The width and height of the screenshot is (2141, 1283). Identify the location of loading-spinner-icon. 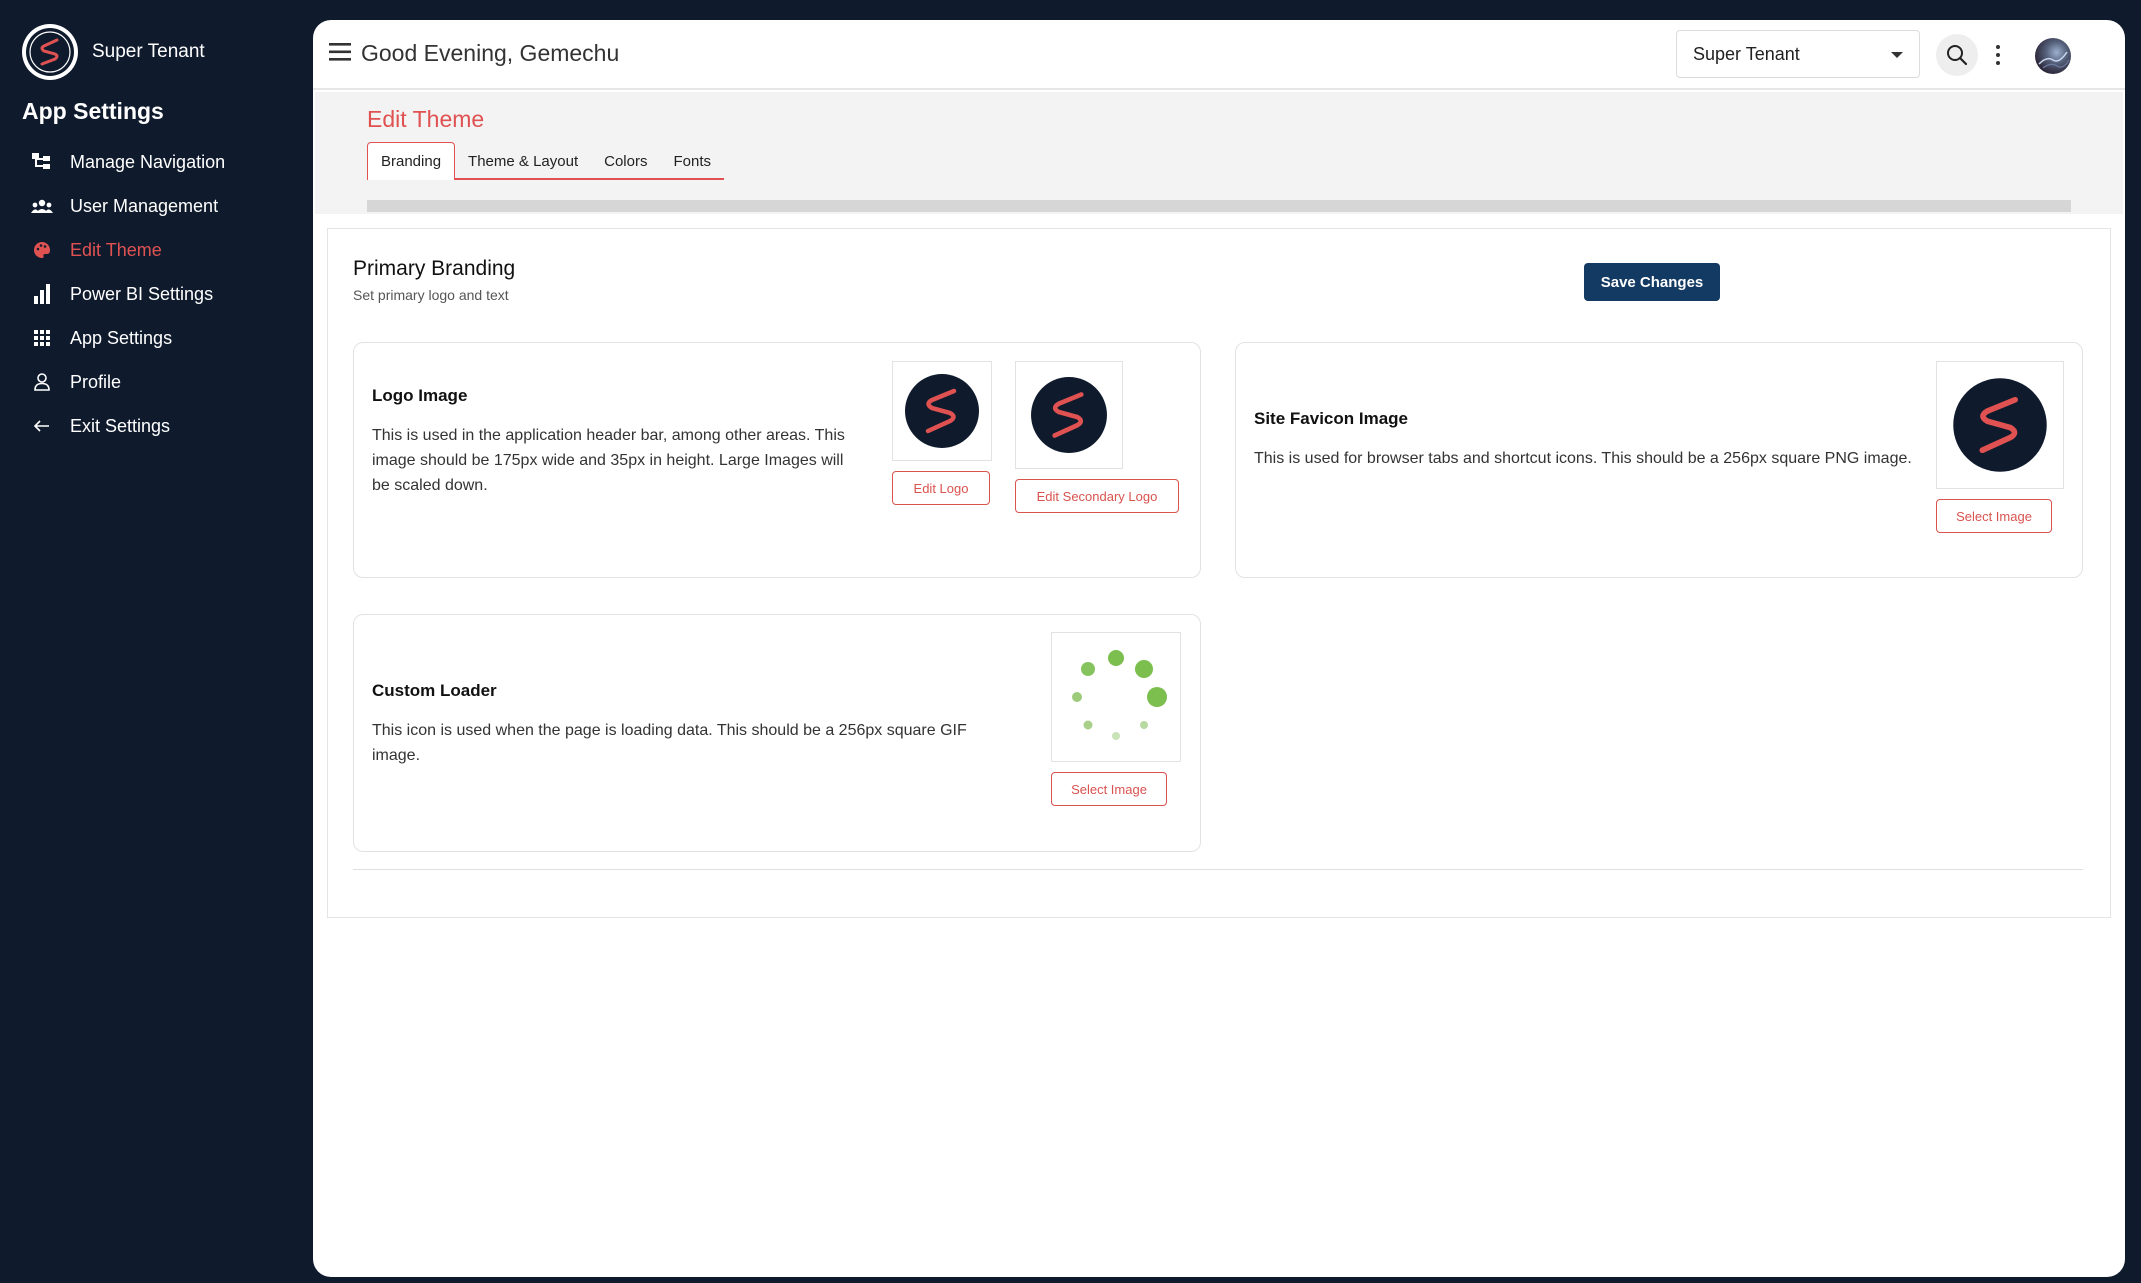
(1119, 695).